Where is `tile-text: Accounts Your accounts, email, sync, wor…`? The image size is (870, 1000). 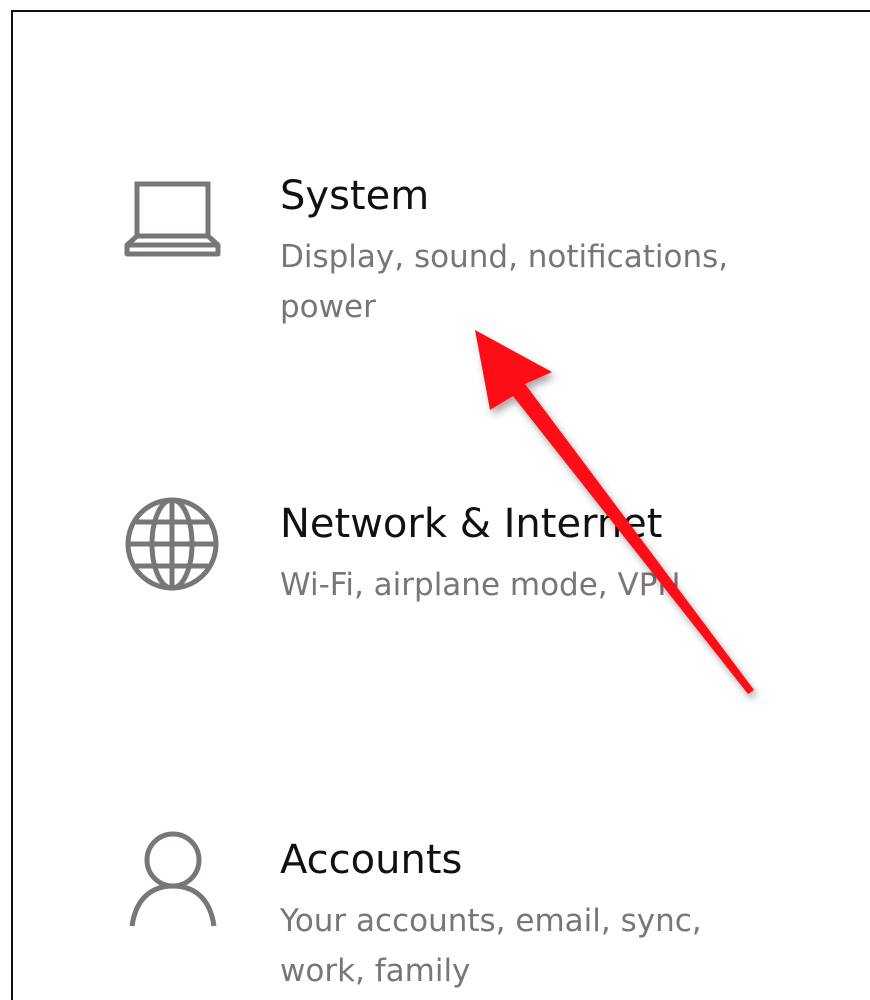 tile-text: Accounts Your accounts, email, sync, wor… is located at coordinates (540, 916).